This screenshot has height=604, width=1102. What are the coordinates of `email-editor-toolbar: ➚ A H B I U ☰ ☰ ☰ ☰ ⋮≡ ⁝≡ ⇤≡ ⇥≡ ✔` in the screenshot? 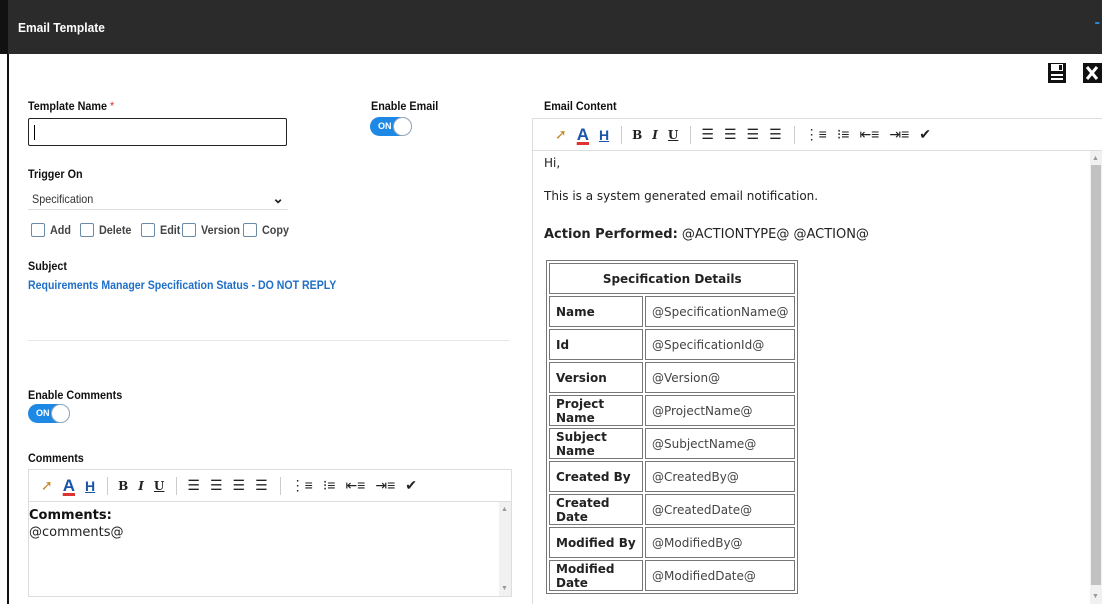 It's located at (817, 135).